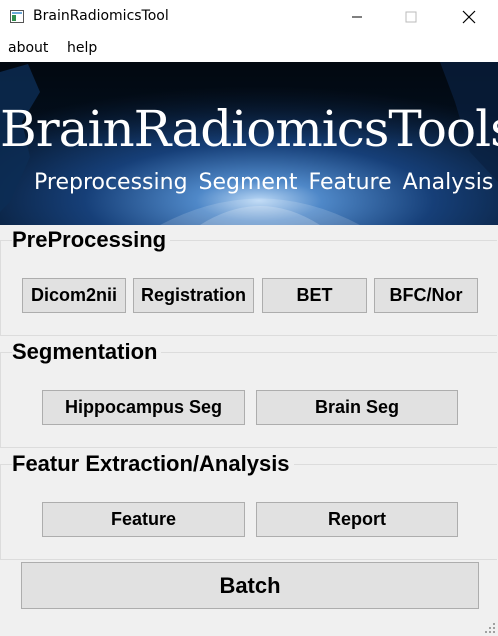 The height and width of the screenshot is (636, 498). I want to click on menu-bar: about help, so click(249, 48).